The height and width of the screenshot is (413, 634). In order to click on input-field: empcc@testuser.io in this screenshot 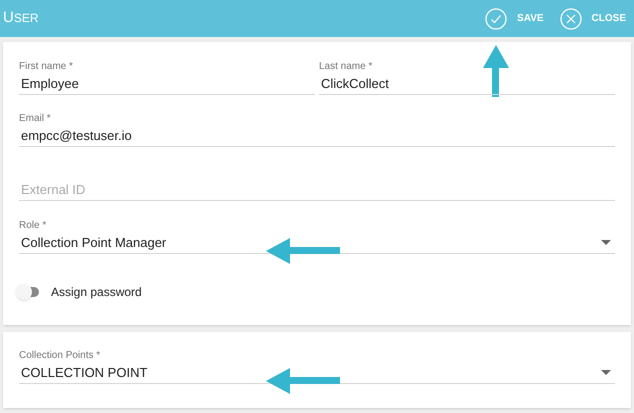, I will do `click(317, 136)`.